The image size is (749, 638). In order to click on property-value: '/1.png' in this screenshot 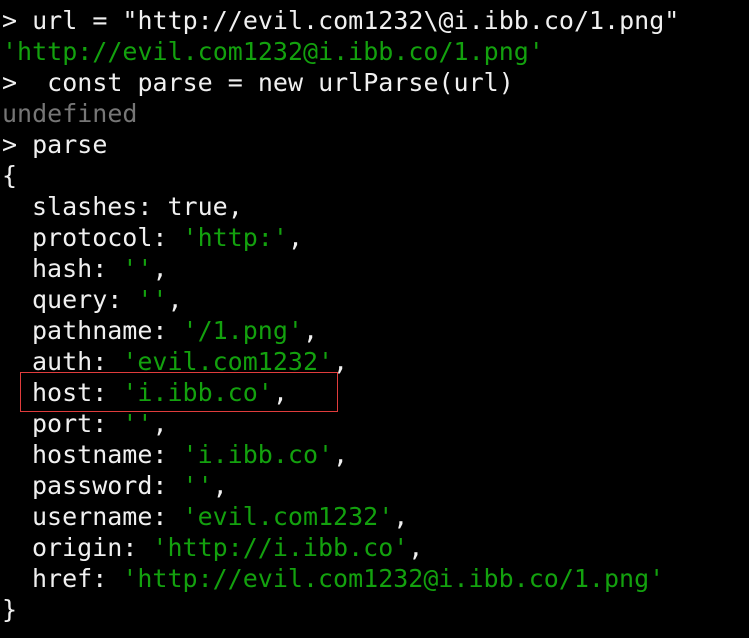, I will do `click(242, 330)`.